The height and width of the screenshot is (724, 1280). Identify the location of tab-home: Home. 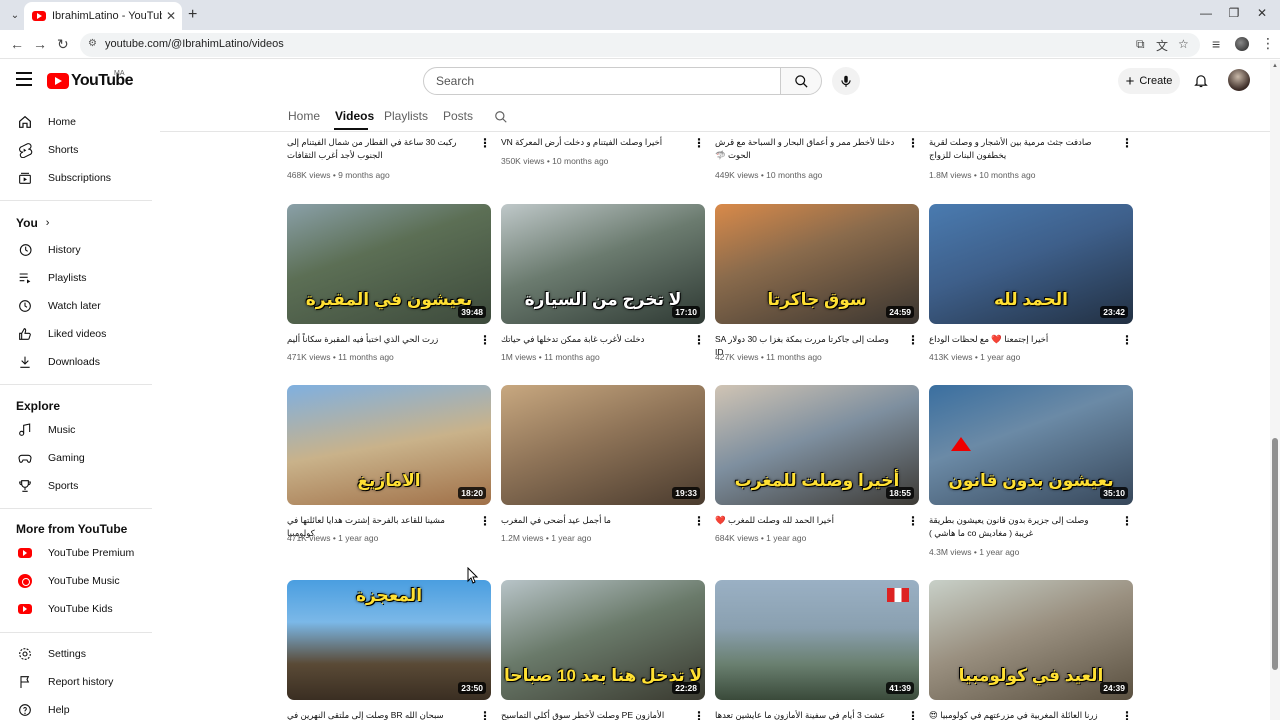
(304, 116).